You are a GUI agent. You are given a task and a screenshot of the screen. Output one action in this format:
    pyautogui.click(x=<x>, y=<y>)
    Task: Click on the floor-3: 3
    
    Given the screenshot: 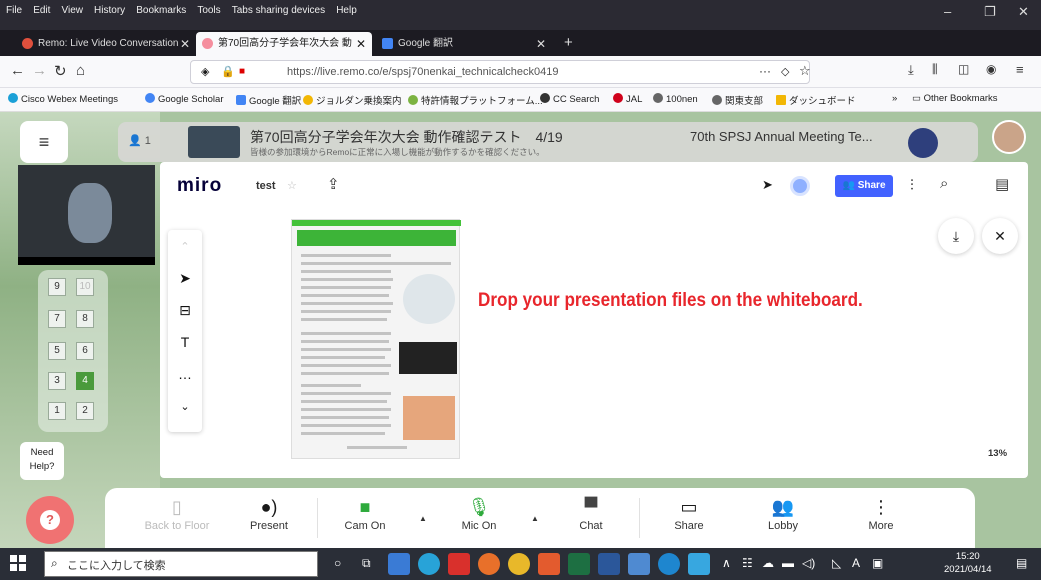 What is the action you would take?
    pyautogui.click(x=57, y=381)
    